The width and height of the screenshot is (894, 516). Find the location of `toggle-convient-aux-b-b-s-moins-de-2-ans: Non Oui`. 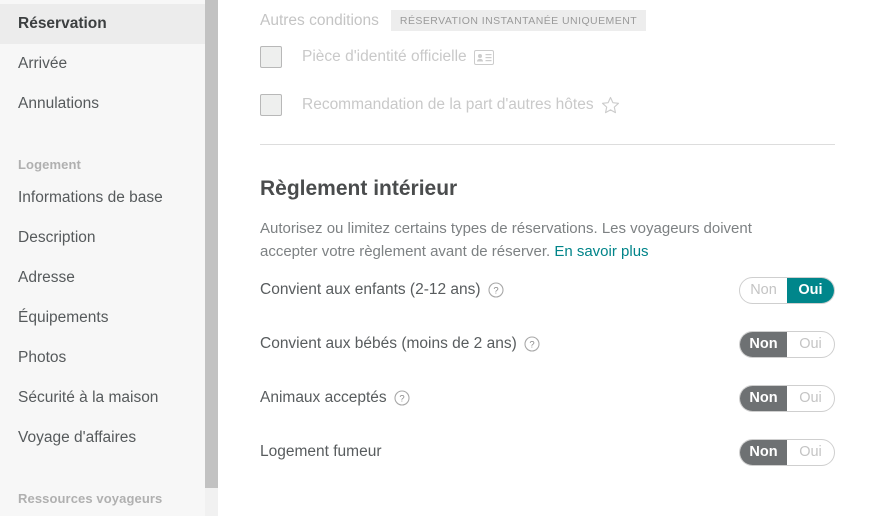

toggle-convient-aux-b-b-s-moins-de-2-ans: Non Oui is located at coordinates (787, 344).